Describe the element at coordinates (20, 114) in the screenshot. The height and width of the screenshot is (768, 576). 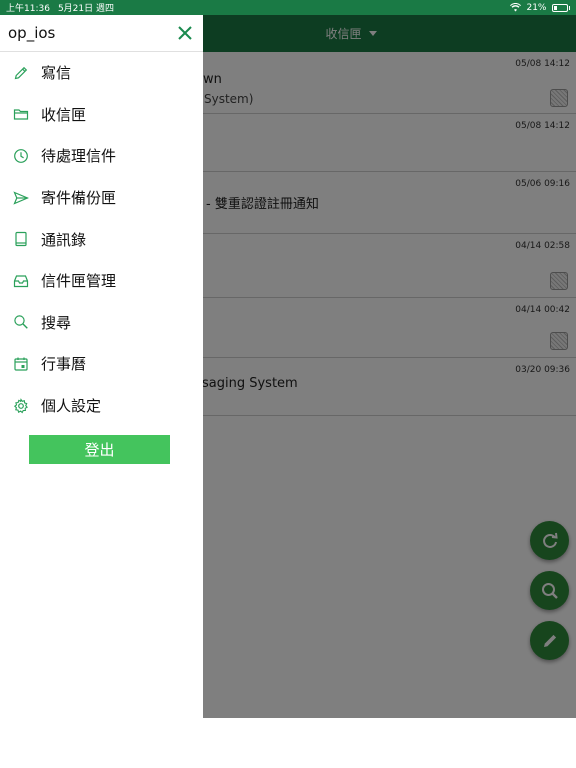
I see `folder-icon` at that location.